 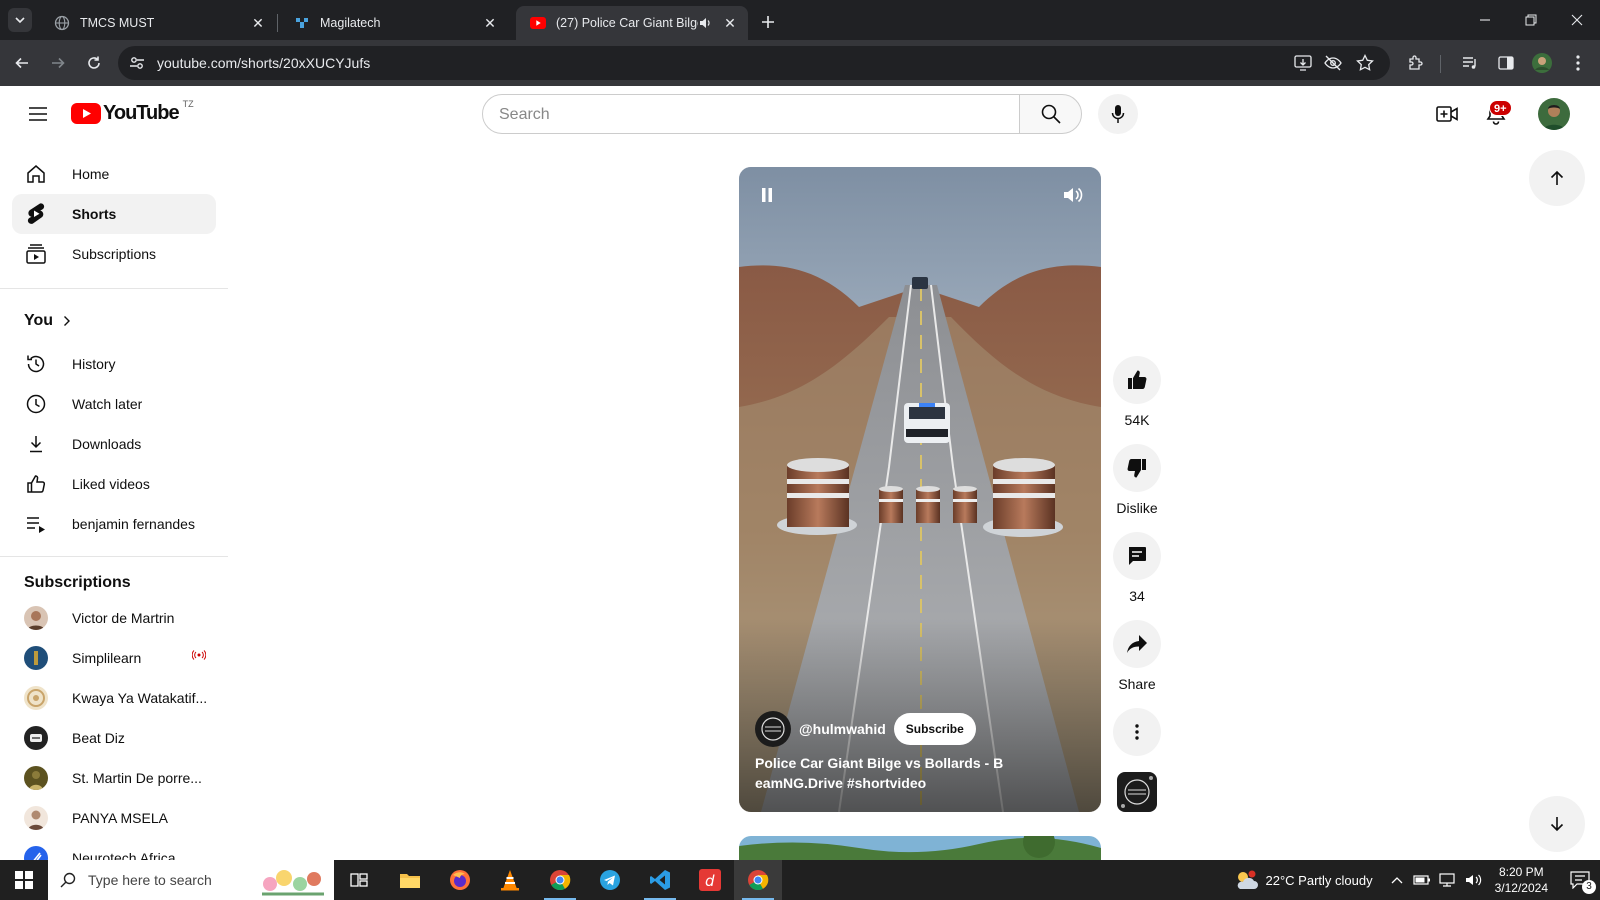 I want to click on sidebar-item-downloads: Downloads, so click(x=114, y=444).